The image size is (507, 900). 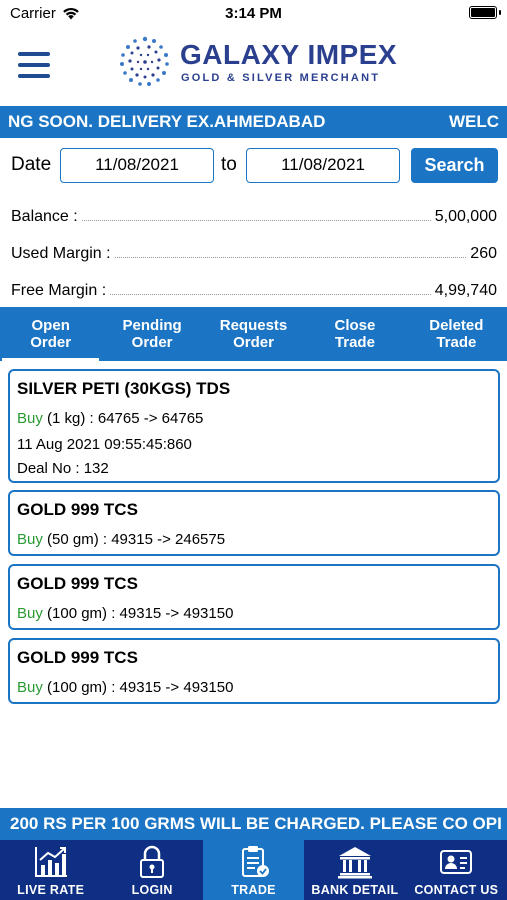 I want to click on nav-contact-us: CONTACT US, so click(x=456, y=870).